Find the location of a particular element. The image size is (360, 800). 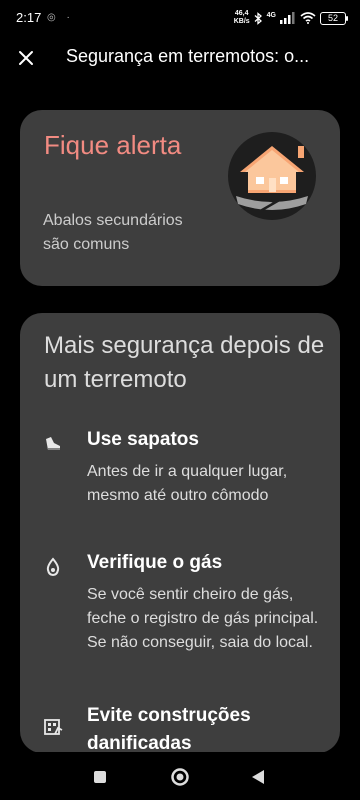

battery-icon: 52 is located at coordinates (334, 18).